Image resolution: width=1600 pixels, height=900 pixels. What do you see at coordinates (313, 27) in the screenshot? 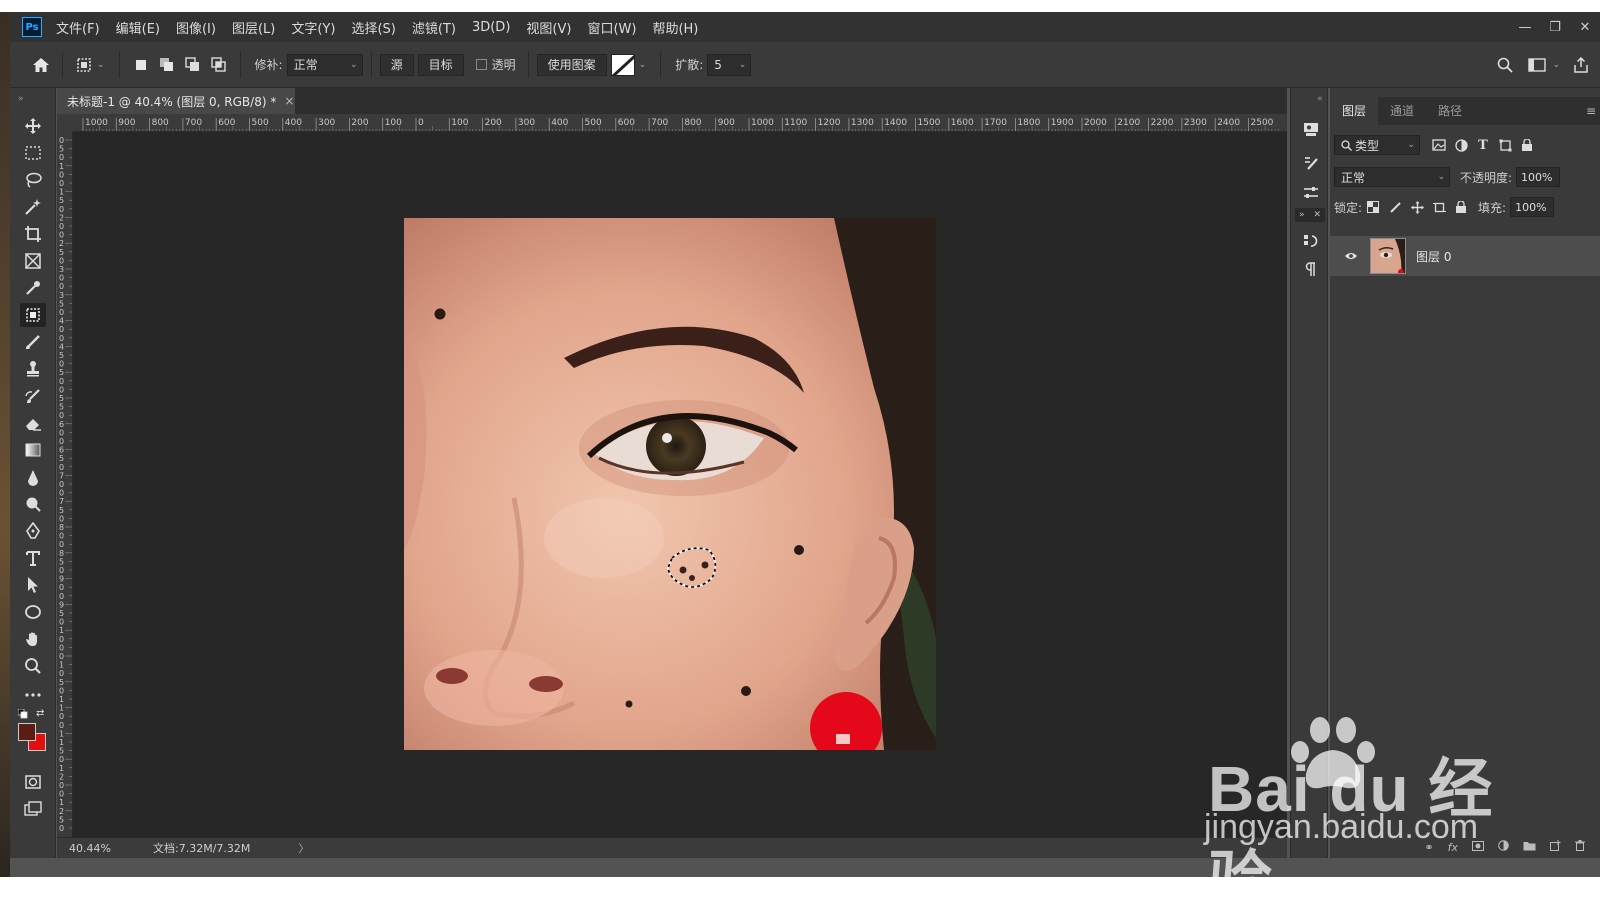
I see `menu-type: 文字(Y)` at bounding box center [313, 27].